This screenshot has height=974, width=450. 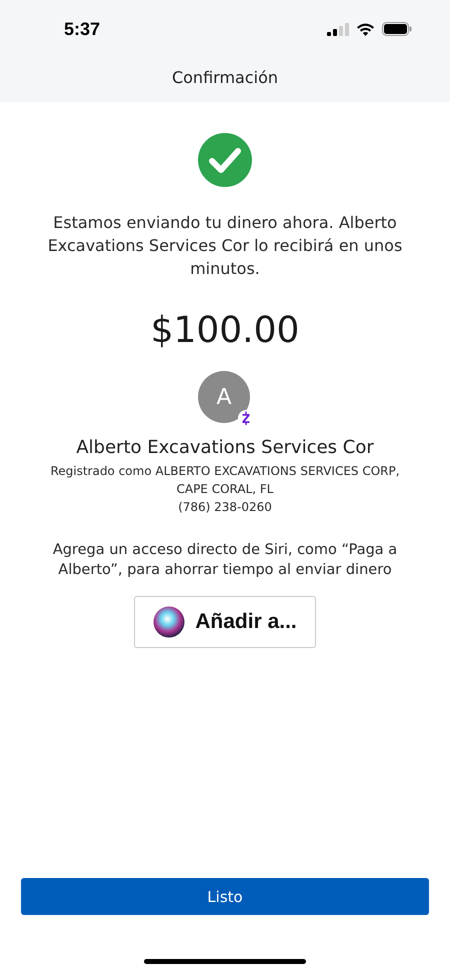 What do you see at coordinates (224, 489) in the screenshot?
I see `registered-name-line: CAPE CORAL, FL` at bounding box center [224, 489].